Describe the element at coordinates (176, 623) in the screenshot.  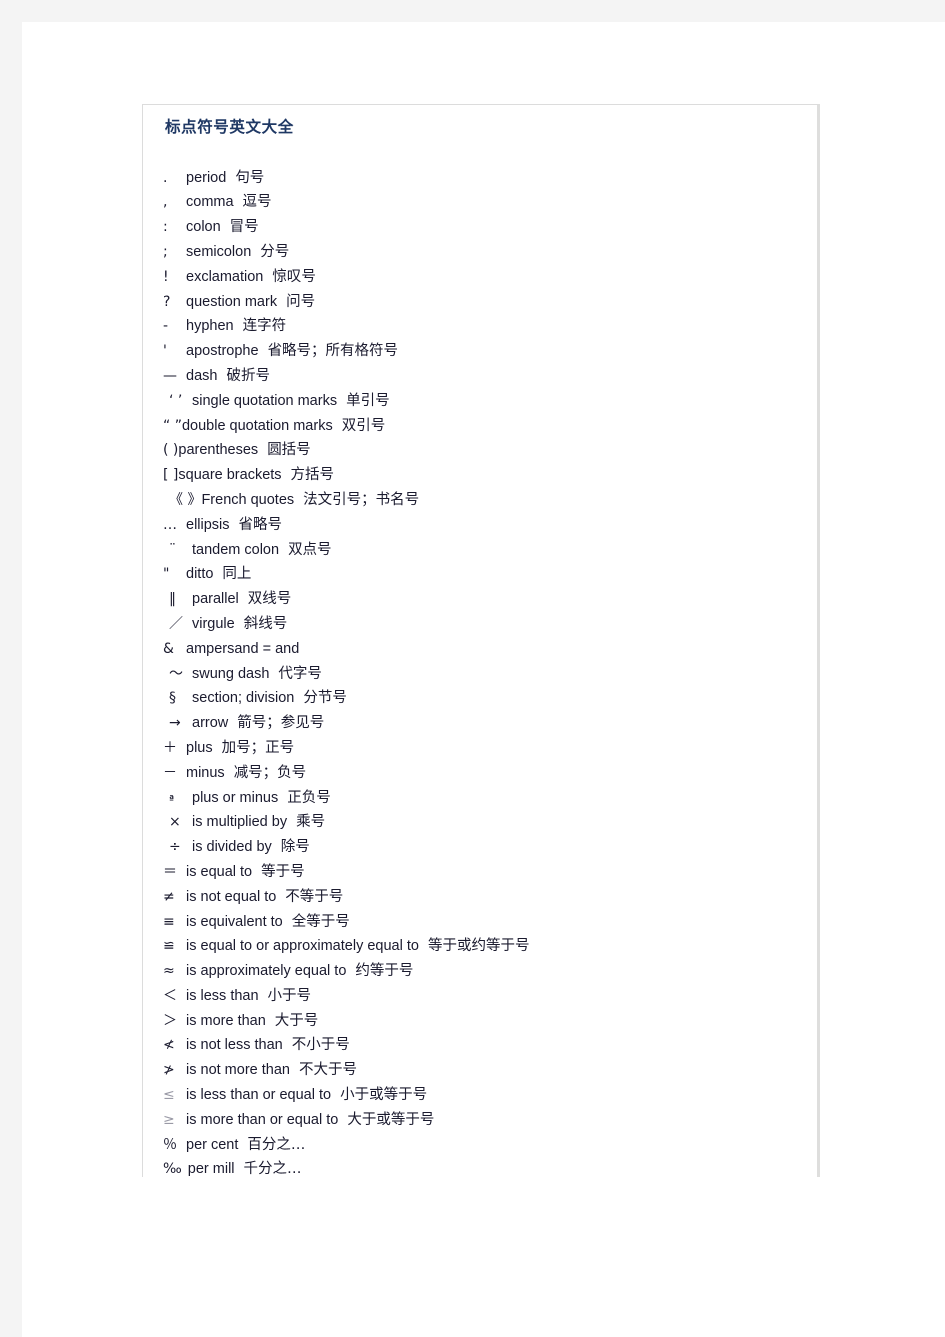
I see `symbol-glyph: ／` at that location.